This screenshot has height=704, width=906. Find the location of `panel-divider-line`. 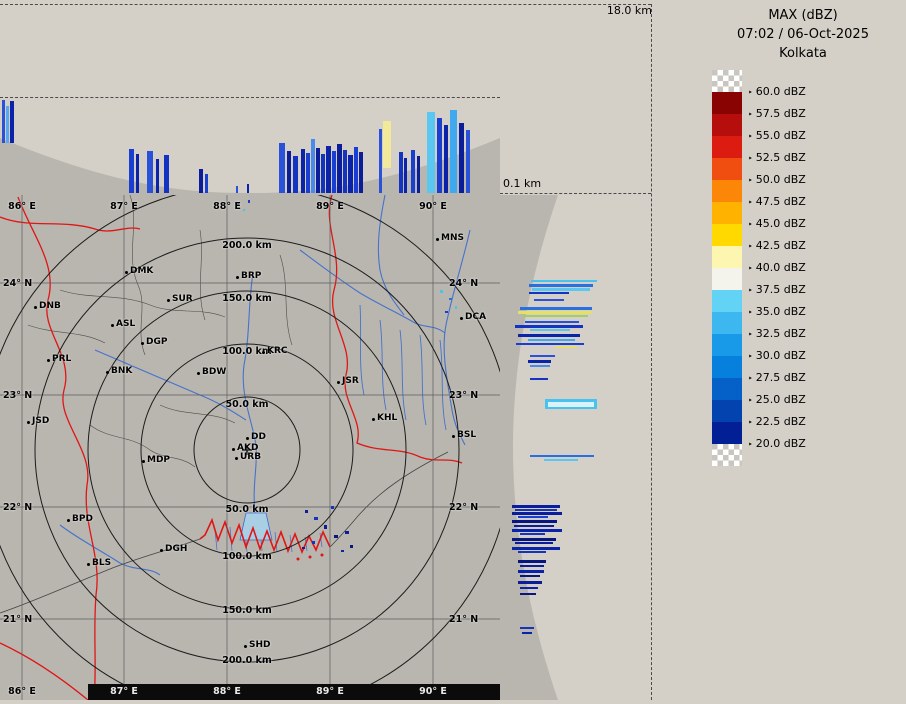

panel-divider-line is located at coordinates (651, 352).